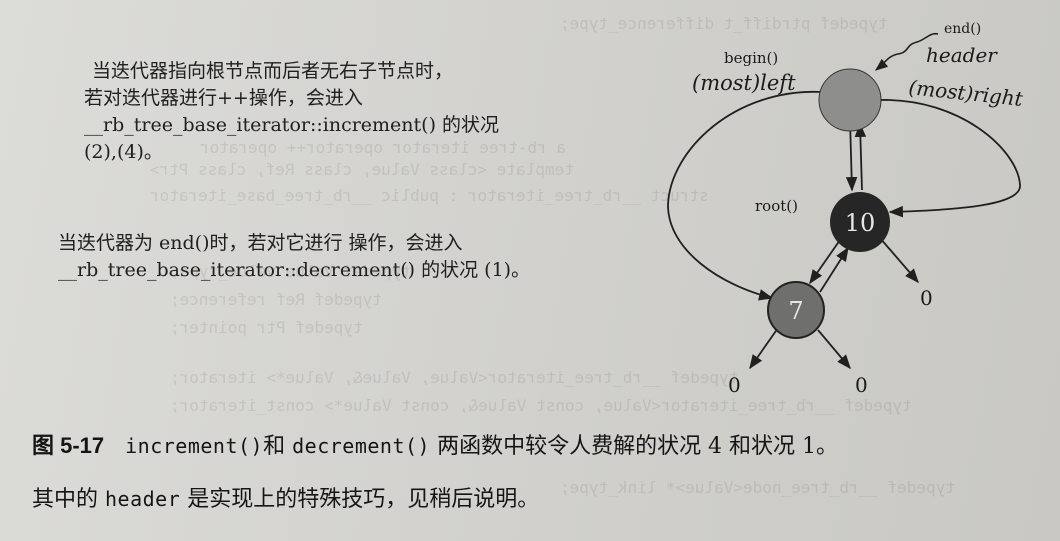 Image resolution: width=1060 pixels, height=541 pixels. Describe the element at coordinates (751, 58) in the screenshot. I see `begin-label: begin()` at that location.